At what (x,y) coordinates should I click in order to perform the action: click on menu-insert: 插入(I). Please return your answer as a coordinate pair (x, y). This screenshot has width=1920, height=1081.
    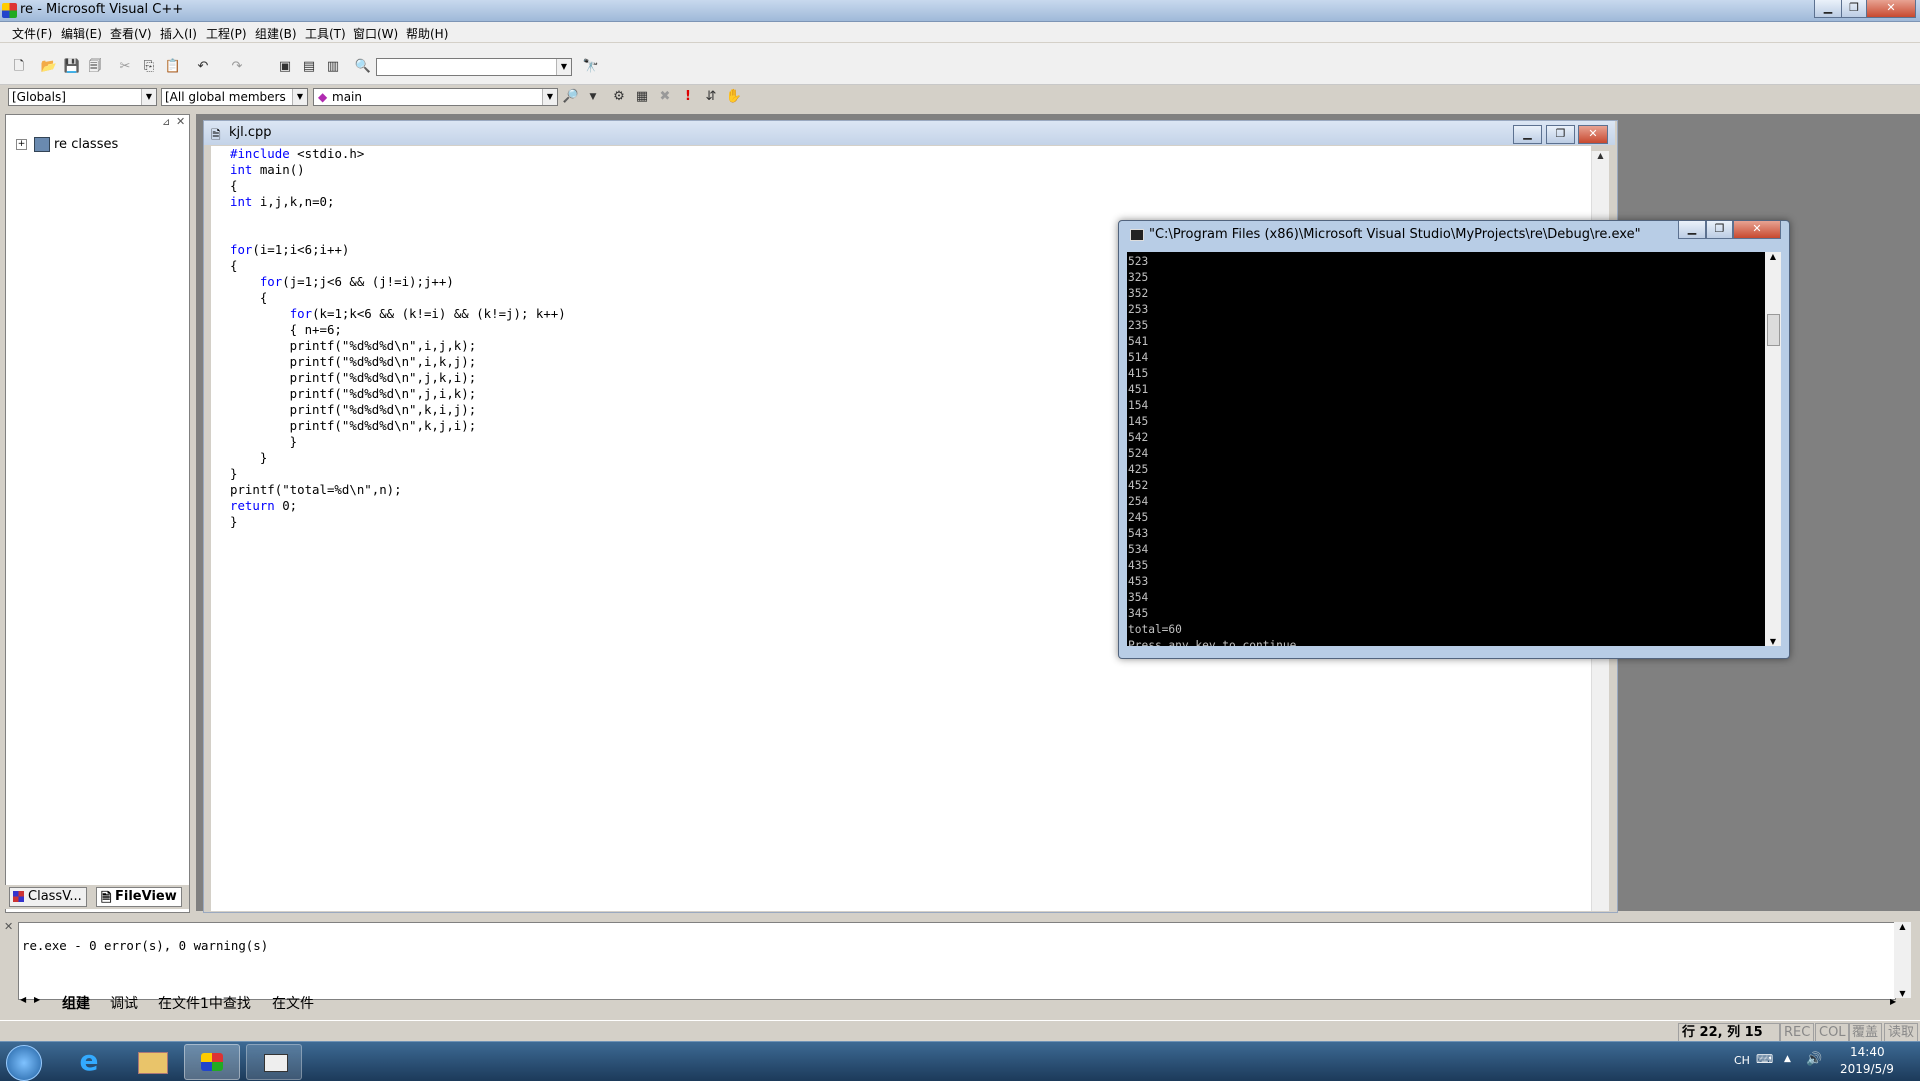
    Looking at the image, I should click on (178, 33).